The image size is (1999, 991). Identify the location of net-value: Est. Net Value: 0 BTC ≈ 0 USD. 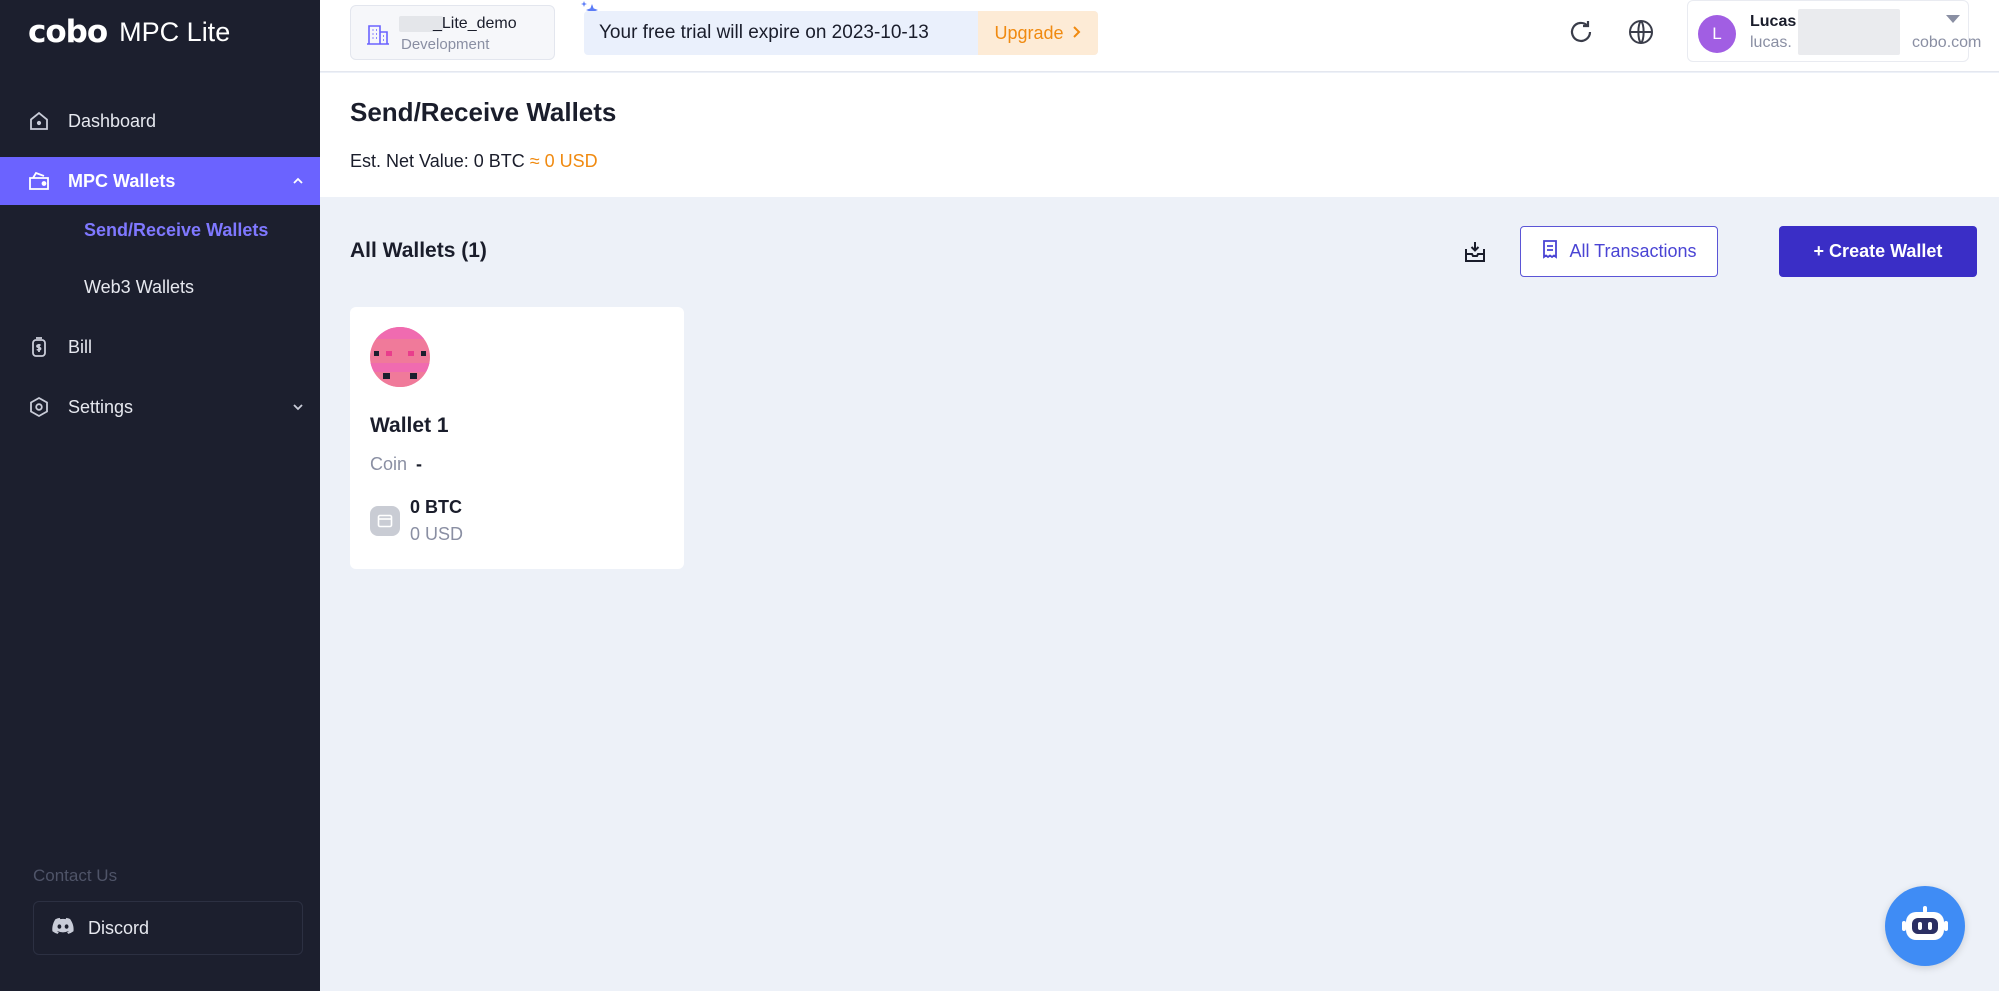
(474, 161).